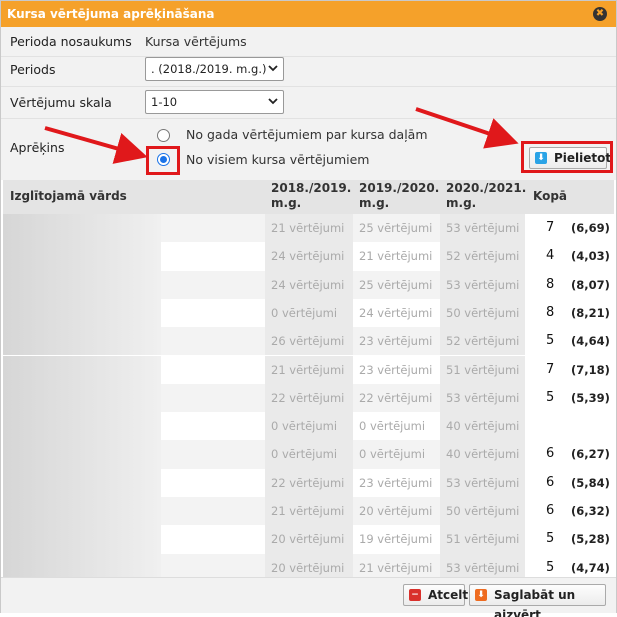  What do you see at coordinates (569, 426) in the screenshot?
I see `total-cell` at bounding box center [569, 426].